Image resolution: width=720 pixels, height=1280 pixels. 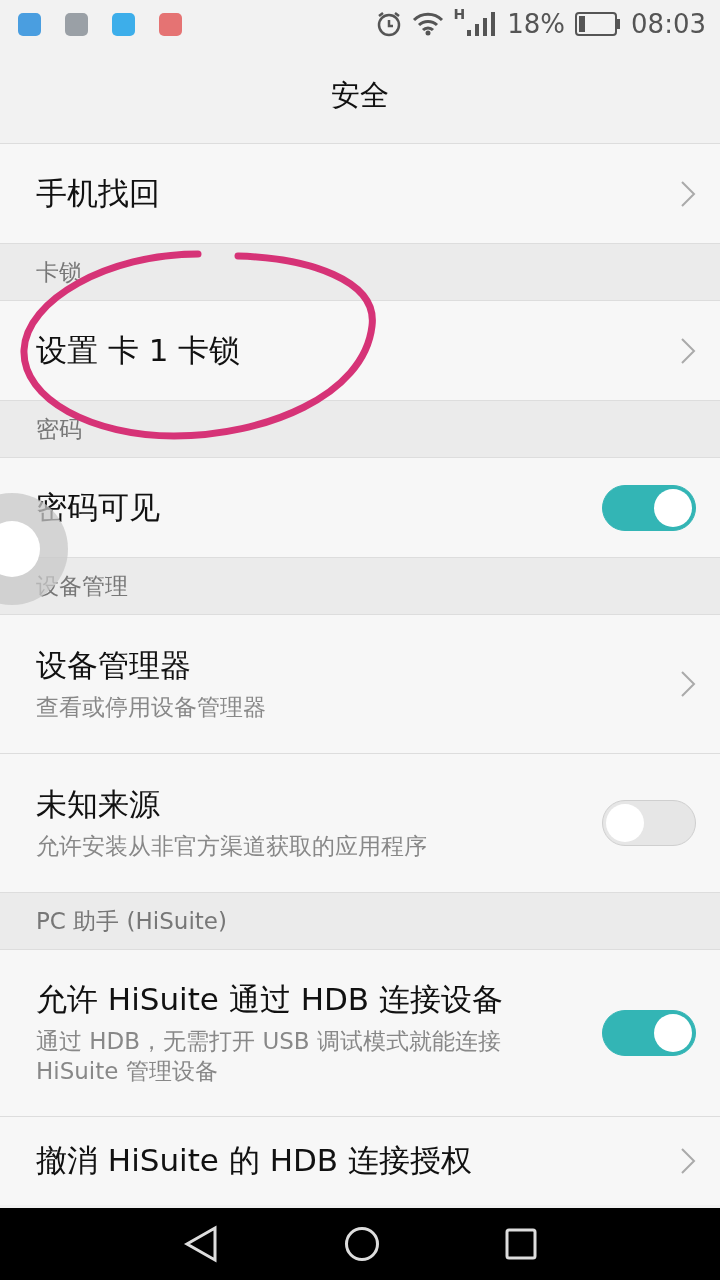 What do you see at coordinates (668, 24) in the screenshot?
I see `clock: 08:03` at bounding box center [668, 24].